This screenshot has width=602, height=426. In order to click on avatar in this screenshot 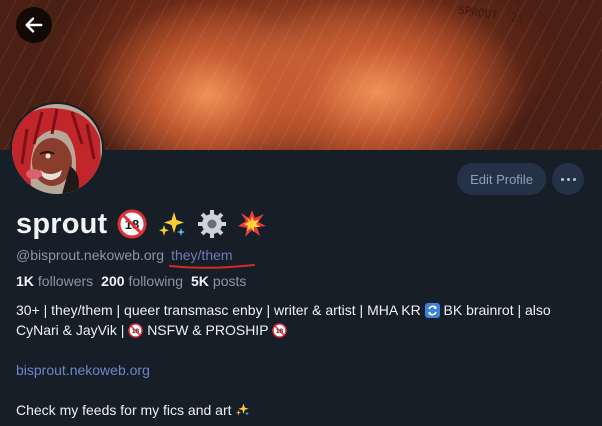, I will do `click(57, 149)`.